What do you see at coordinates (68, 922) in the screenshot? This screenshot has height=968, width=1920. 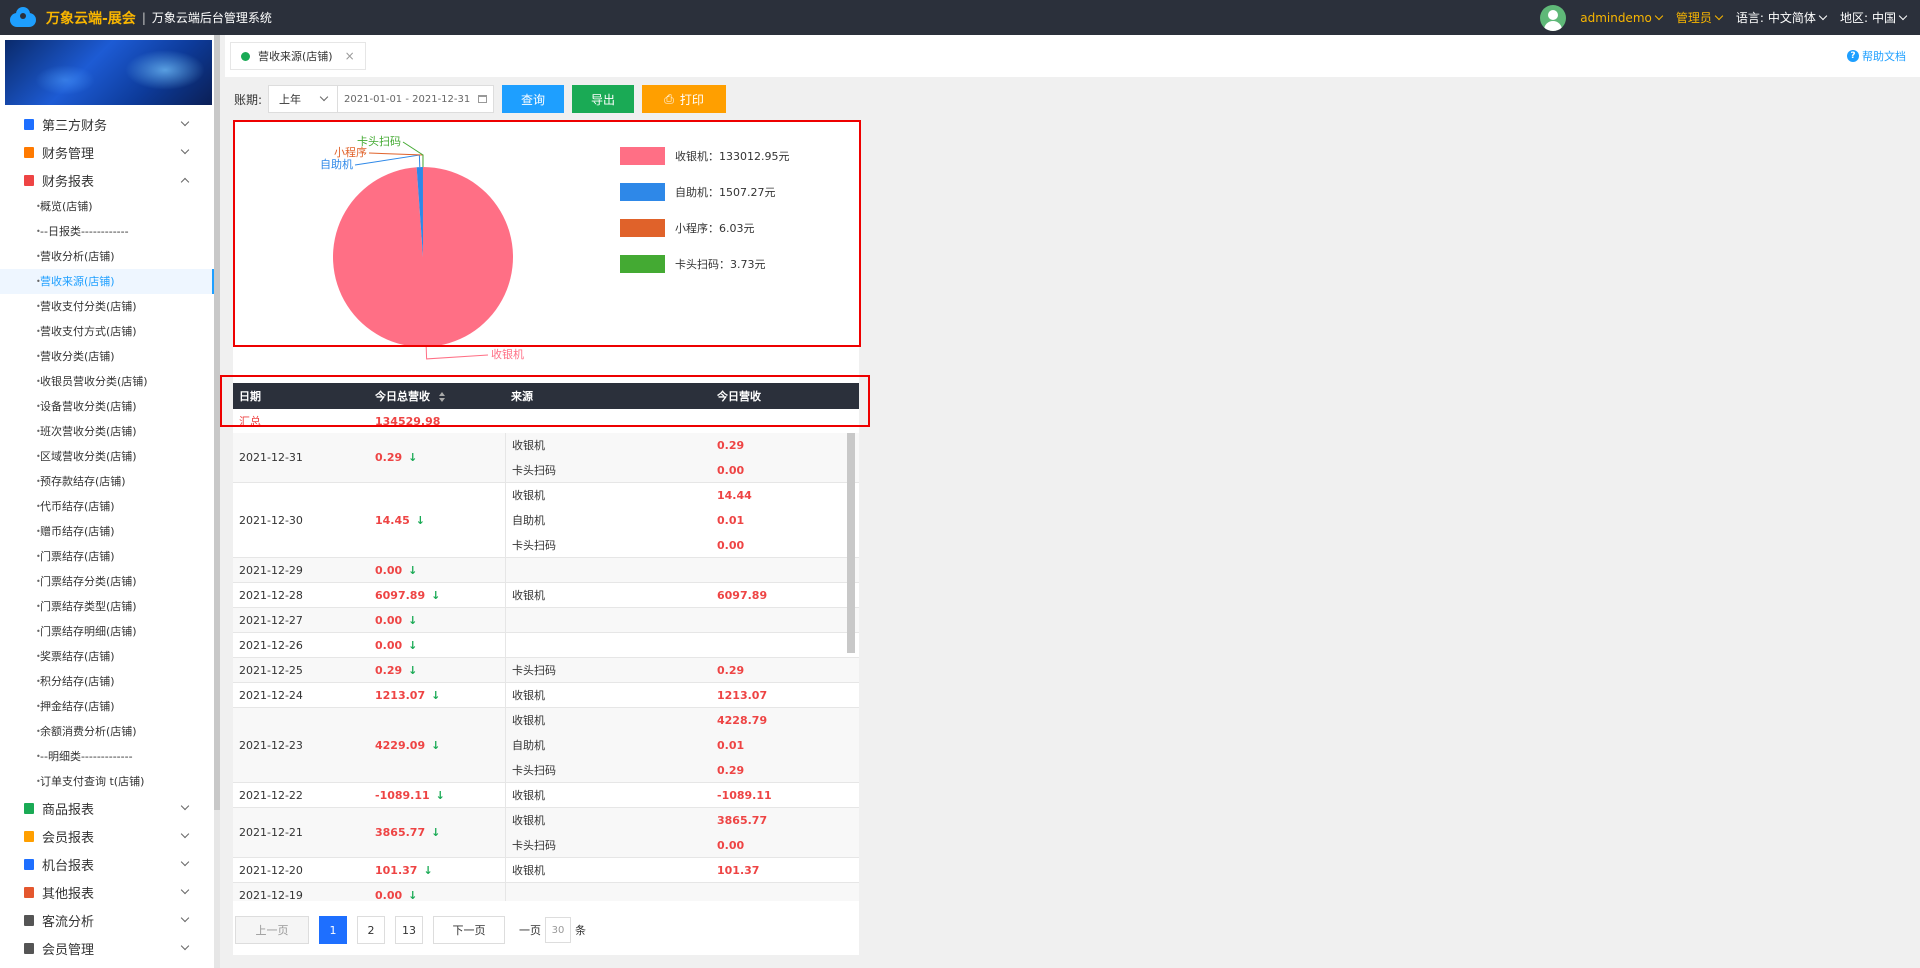 I see `sidebar-group-label: 客流分析` at bounding box center [68, 922].